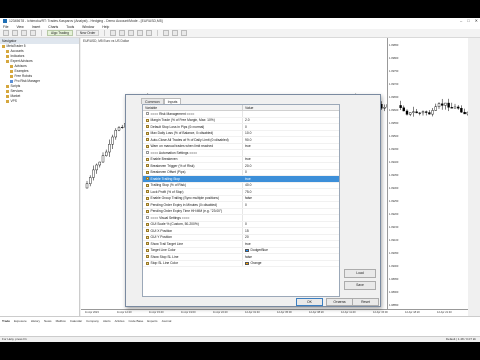 This screenshot has width=480, height=360. Describe the element at coordinates (394, 71) in the screenshot. I see `price-tick: 1.09750` at that location.